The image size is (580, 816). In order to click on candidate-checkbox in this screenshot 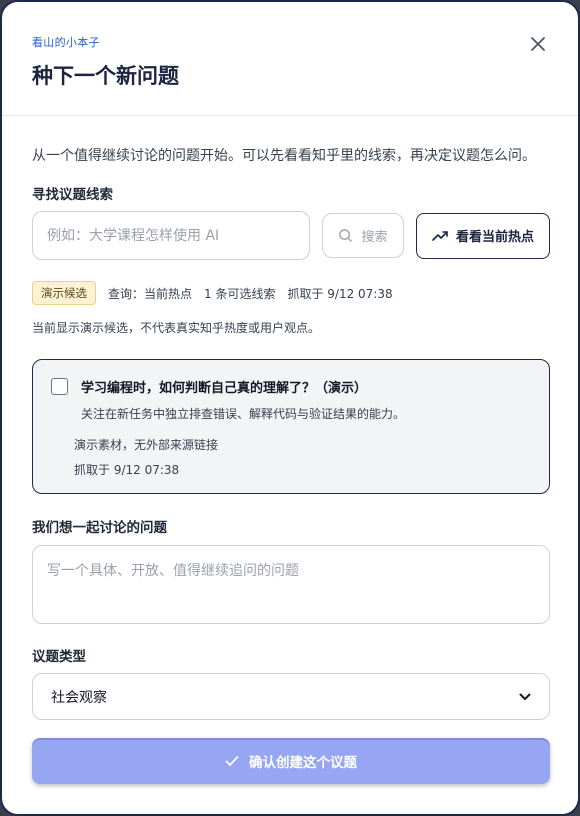, I will do `click(59, 386)`.